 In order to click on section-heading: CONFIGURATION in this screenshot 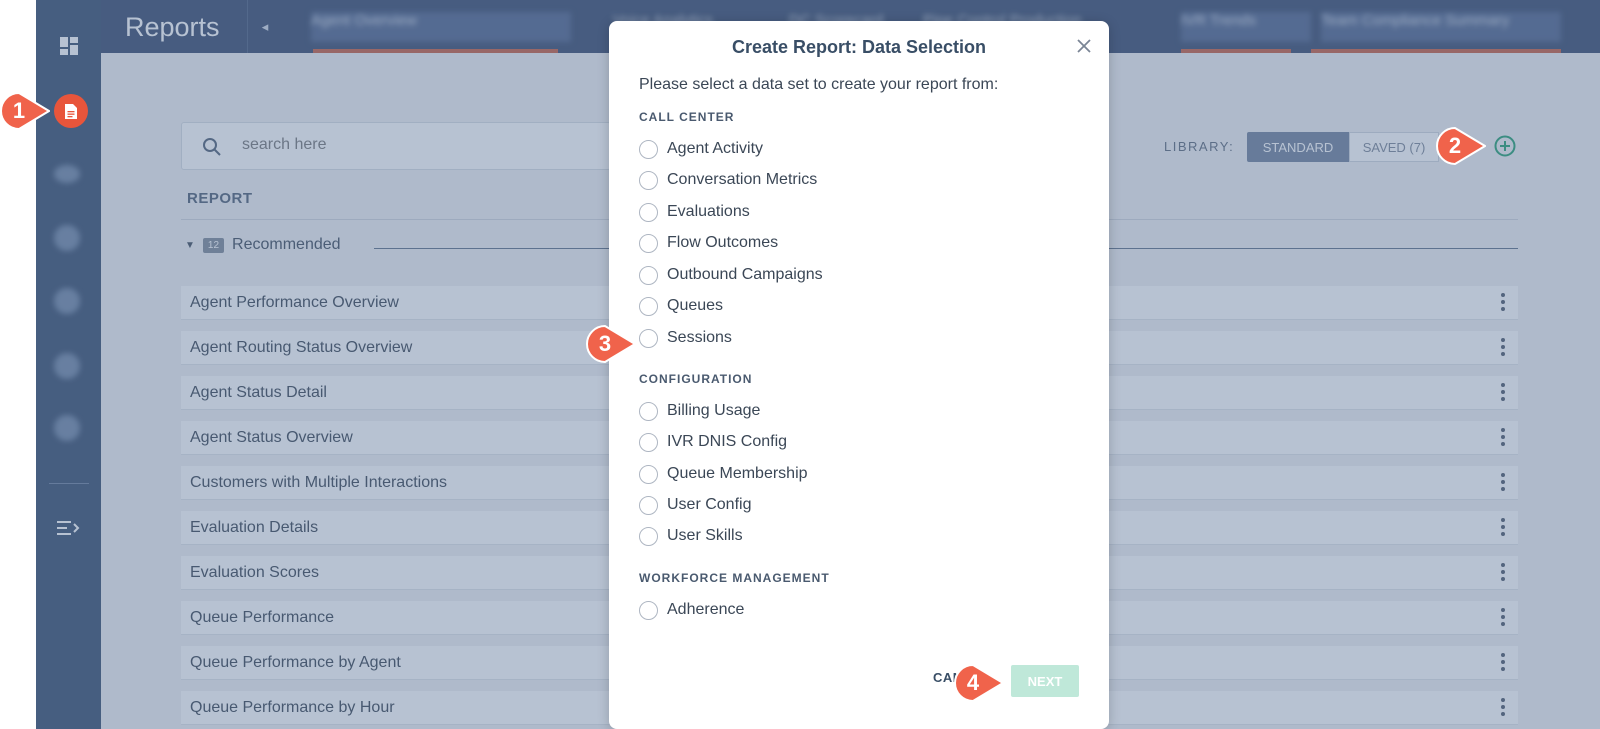, I will do `click(696, 379)`.